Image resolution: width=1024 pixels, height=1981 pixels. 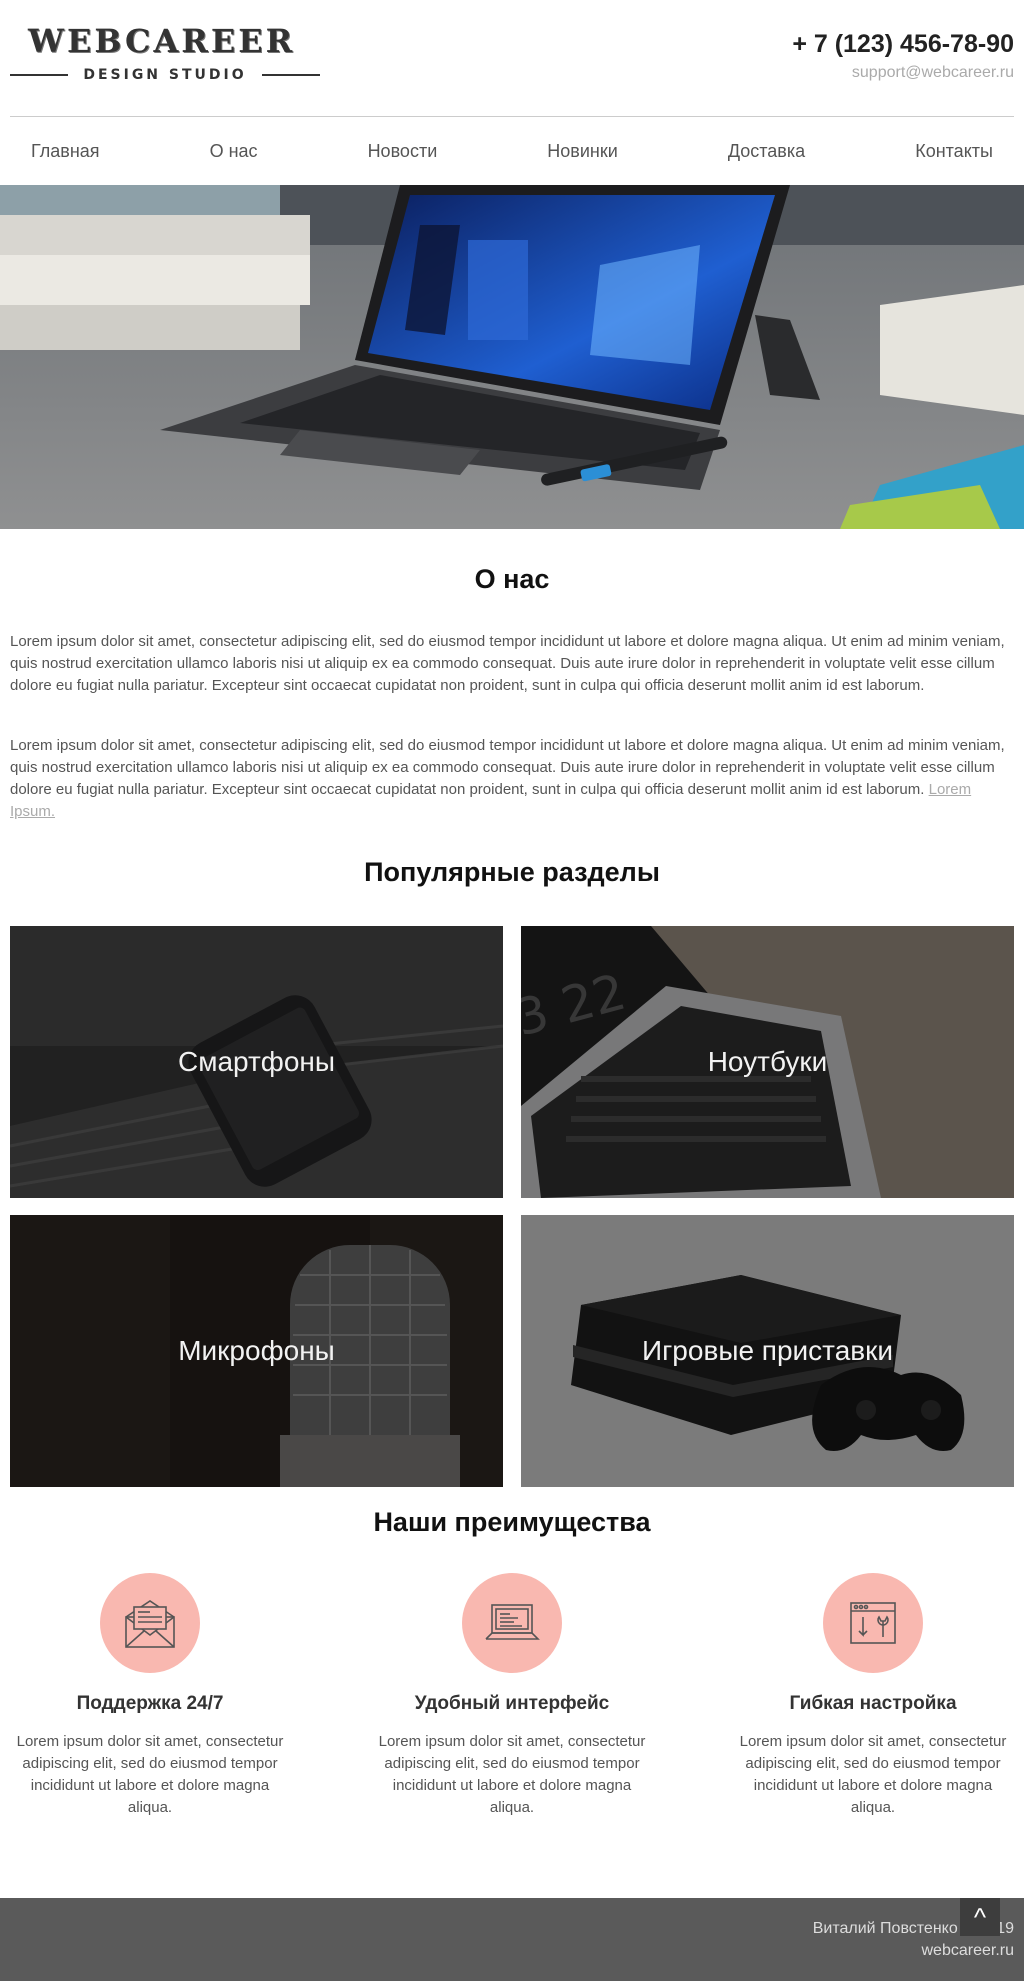 I want to click on settings-window-icon, so click(x=873, y=1623).